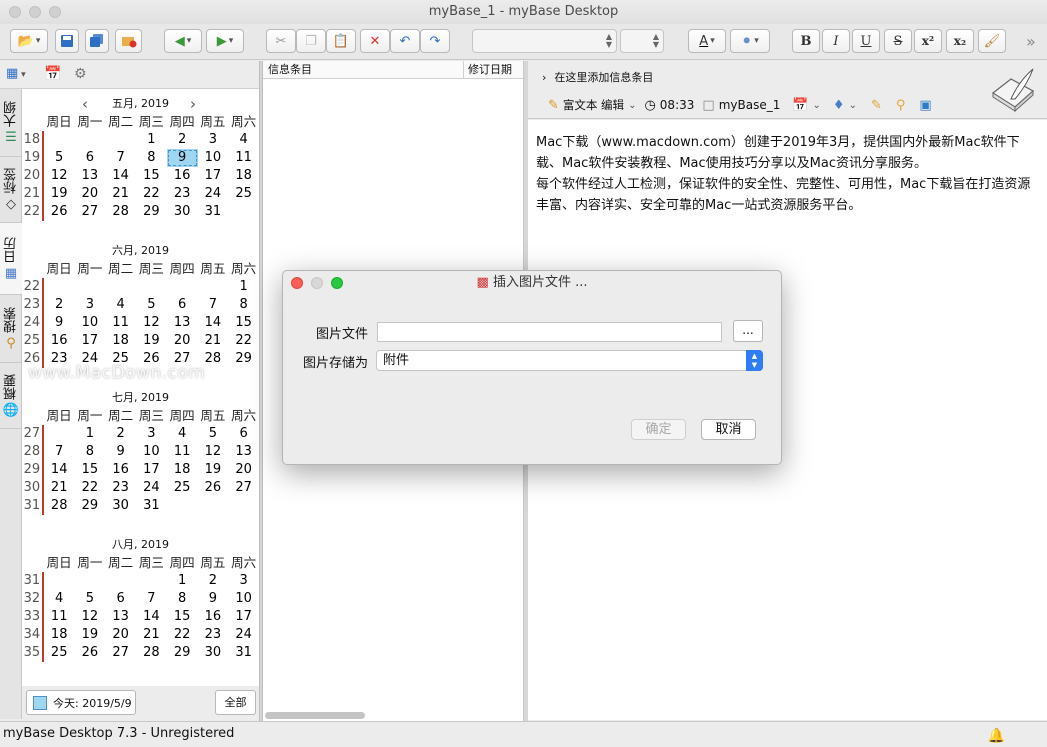 This screenshot has height=747, width=1047. I want to click on highlight-button: ⚫ ▾, so click(750, 41).